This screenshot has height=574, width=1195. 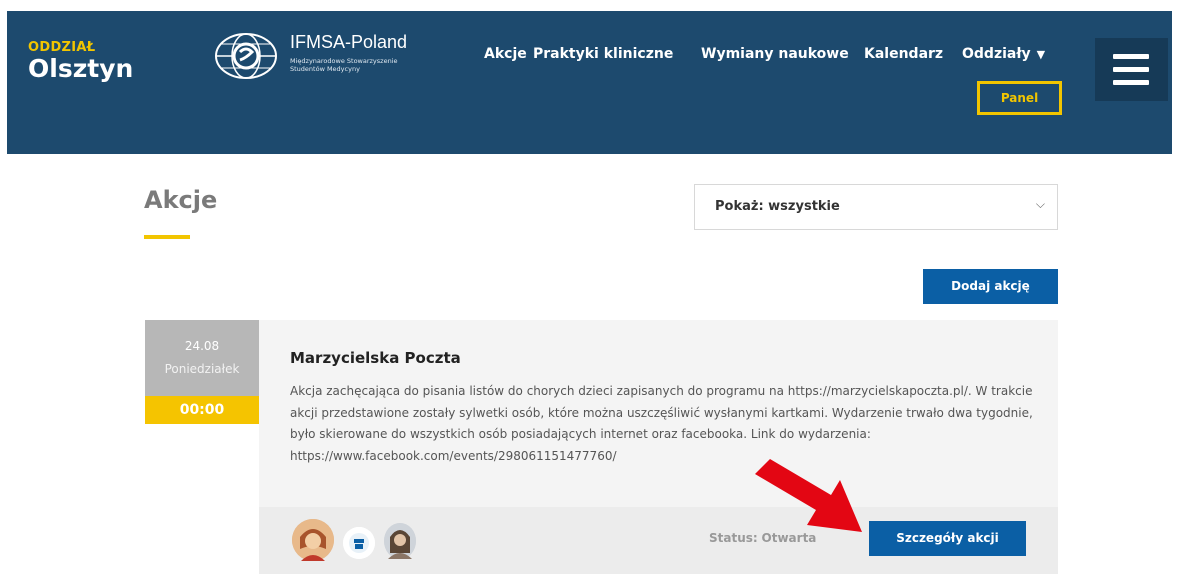 What do you see at coordinates (603, 58) in the screenshot?
I see `nav-praktyki-kliniczne: Praktyki kliniczne` at bounding box center [603, 58].